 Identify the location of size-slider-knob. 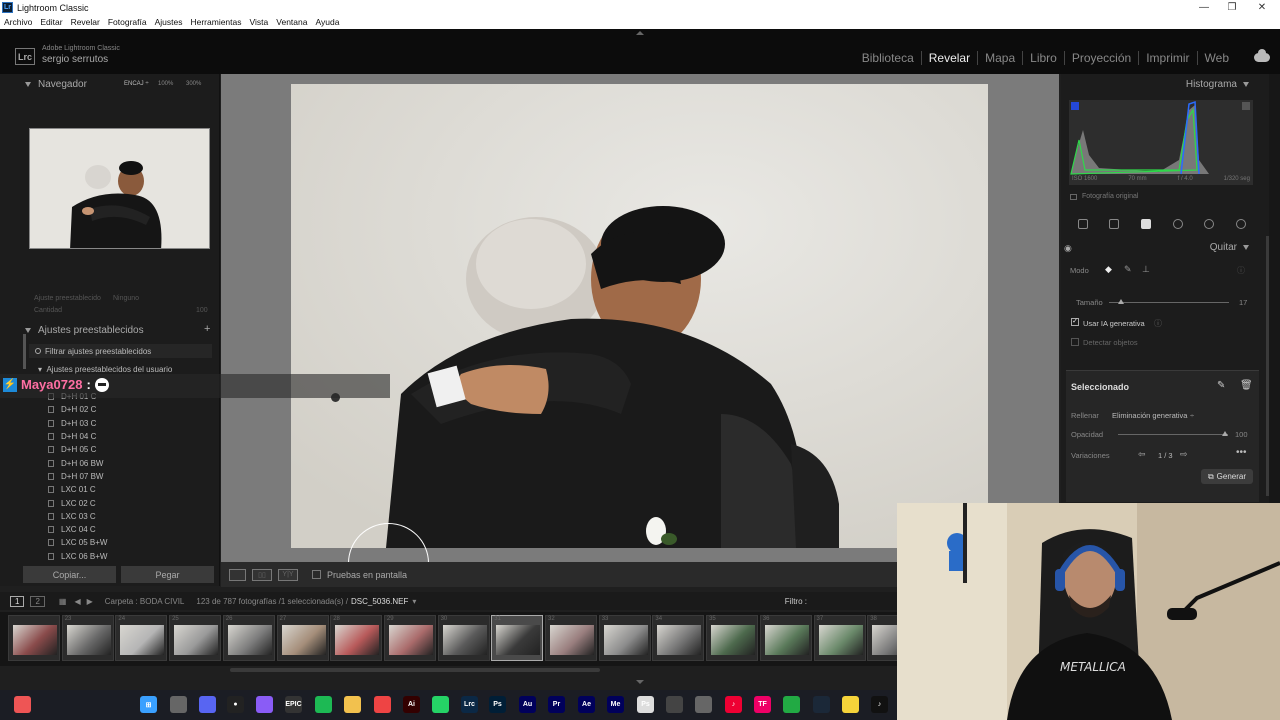
(1121, 301).